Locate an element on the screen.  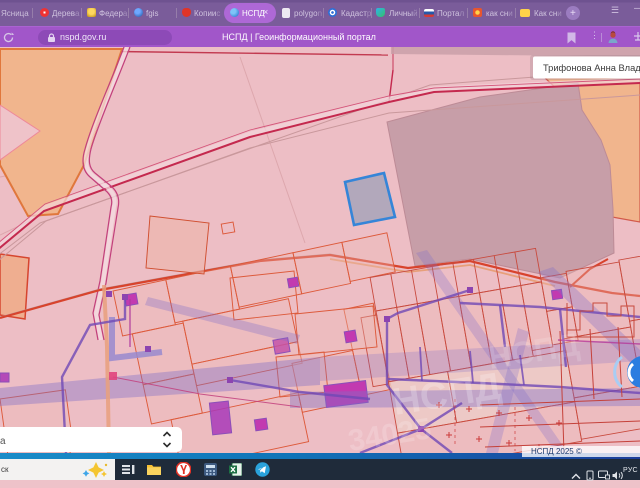
svg-text: a is located at coordinates (3, 441).